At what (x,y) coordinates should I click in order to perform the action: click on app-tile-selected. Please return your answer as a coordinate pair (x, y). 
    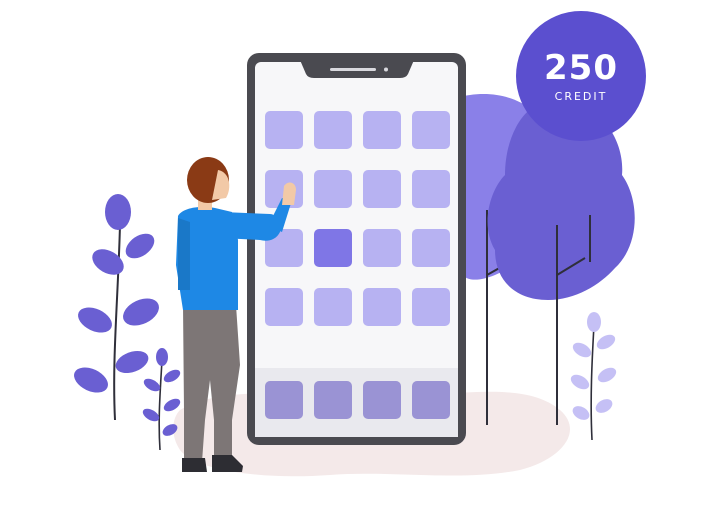
    Looking at the image, I should click on (333, 248).